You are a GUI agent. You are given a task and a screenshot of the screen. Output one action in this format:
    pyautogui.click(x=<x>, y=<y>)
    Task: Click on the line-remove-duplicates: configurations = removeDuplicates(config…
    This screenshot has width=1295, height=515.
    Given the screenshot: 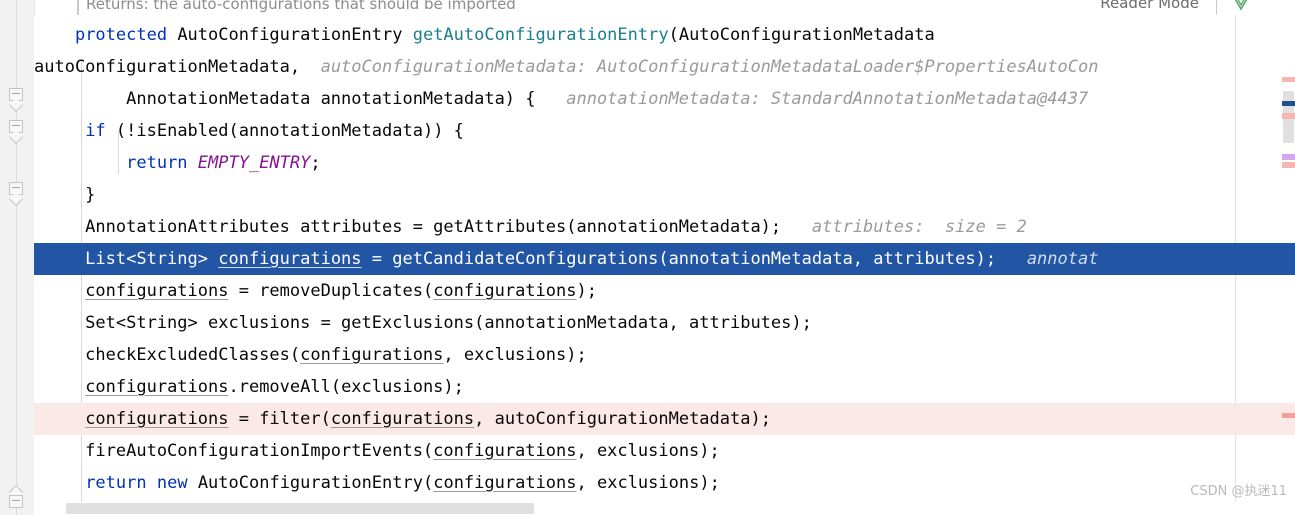 What is the action you would take?
    pyautogui.click(x=664, y=291)
    